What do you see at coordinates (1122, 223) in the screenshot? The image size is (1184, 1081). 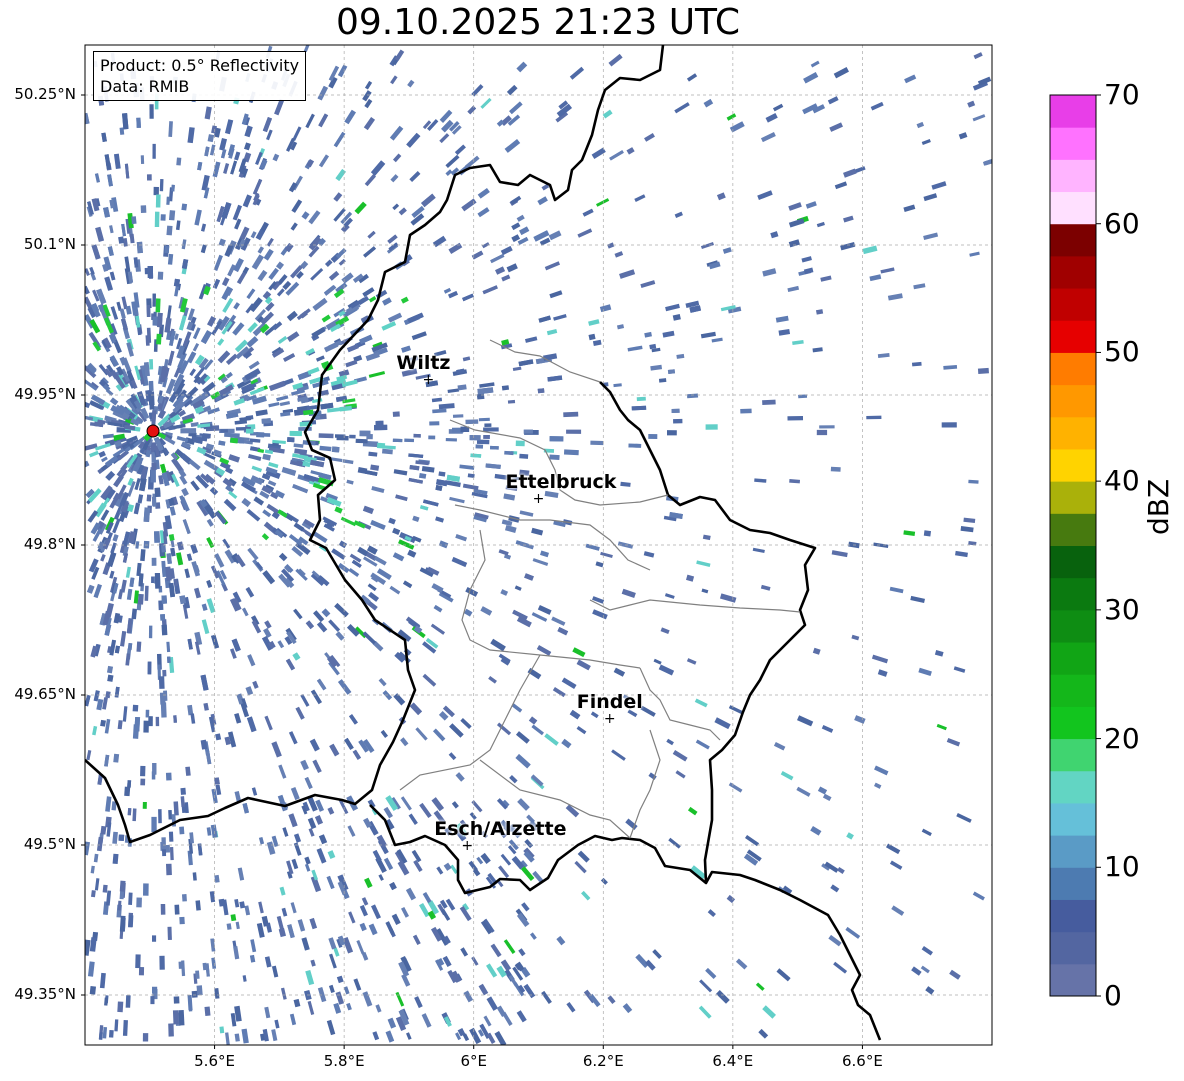 I see `colorbar-tick-label: 60` at bounding box center [1122, 223].